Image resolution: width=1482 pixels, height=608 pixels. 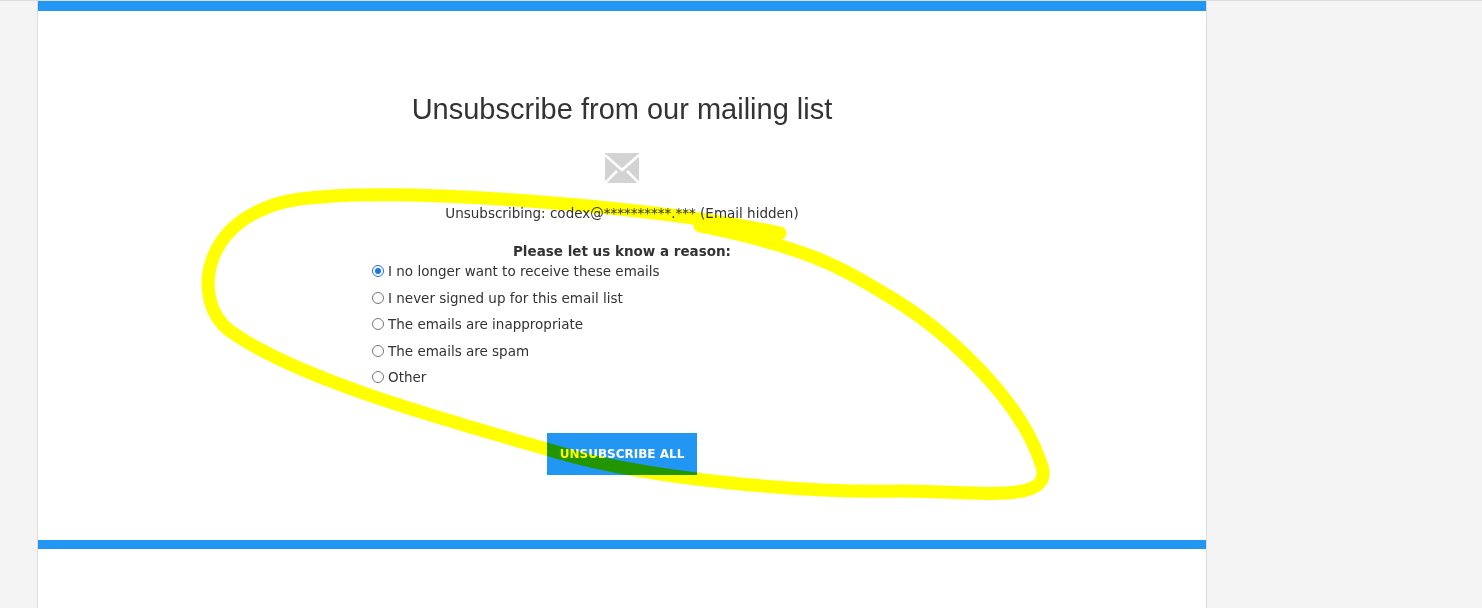 I want to click on reason-label: The emails are inappropriate, so click(x=486, y=324).